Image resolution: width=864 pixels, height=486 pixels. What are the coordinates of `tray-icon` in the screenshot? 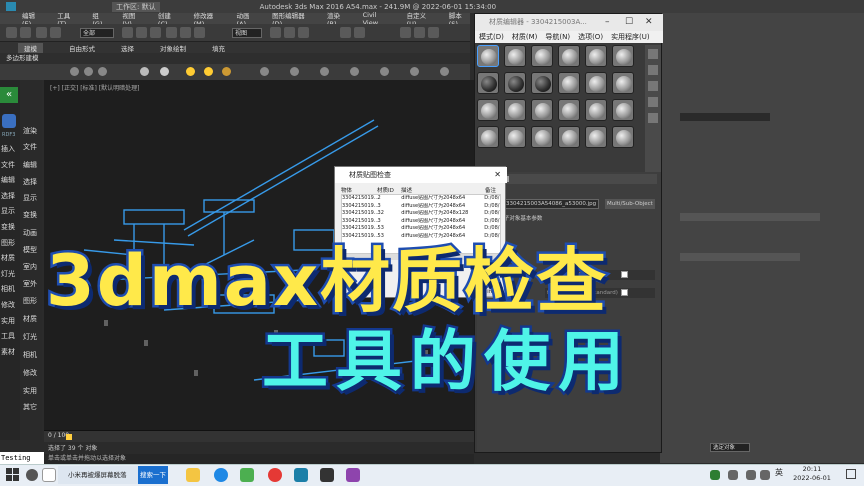 It's located at (715, 475).